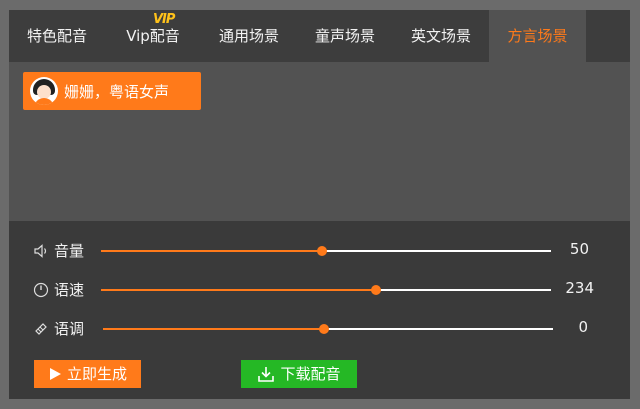 This screenshot has width=640, height=409. What do you see at coordinates (41, 290) in the screenshot?
I see `speedometer-icon` at bounding box center [41, 290].